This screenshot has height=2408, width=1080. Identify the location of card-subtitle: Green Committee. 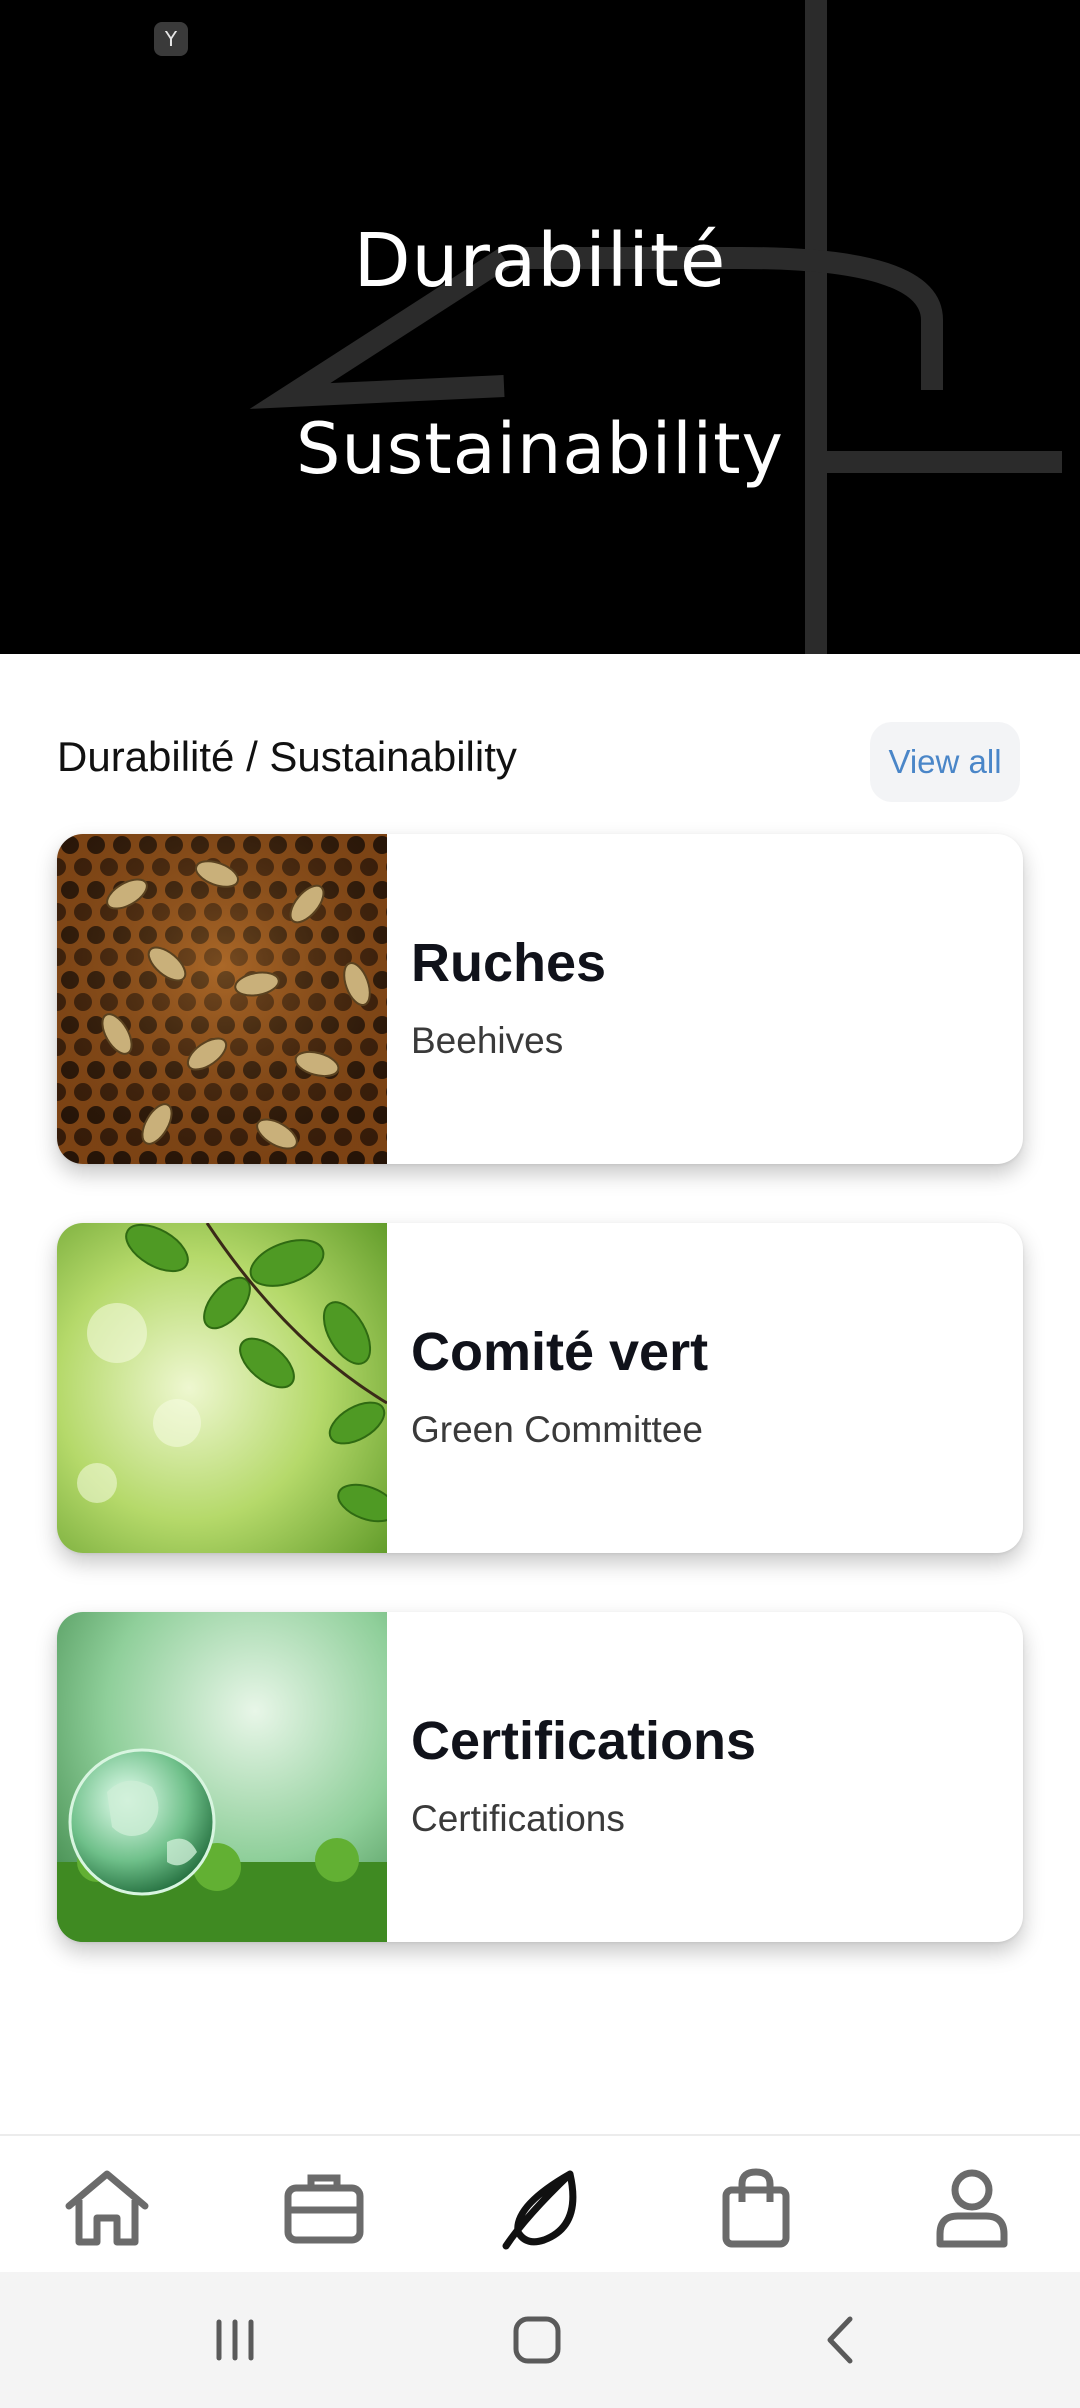
(557, 1429).